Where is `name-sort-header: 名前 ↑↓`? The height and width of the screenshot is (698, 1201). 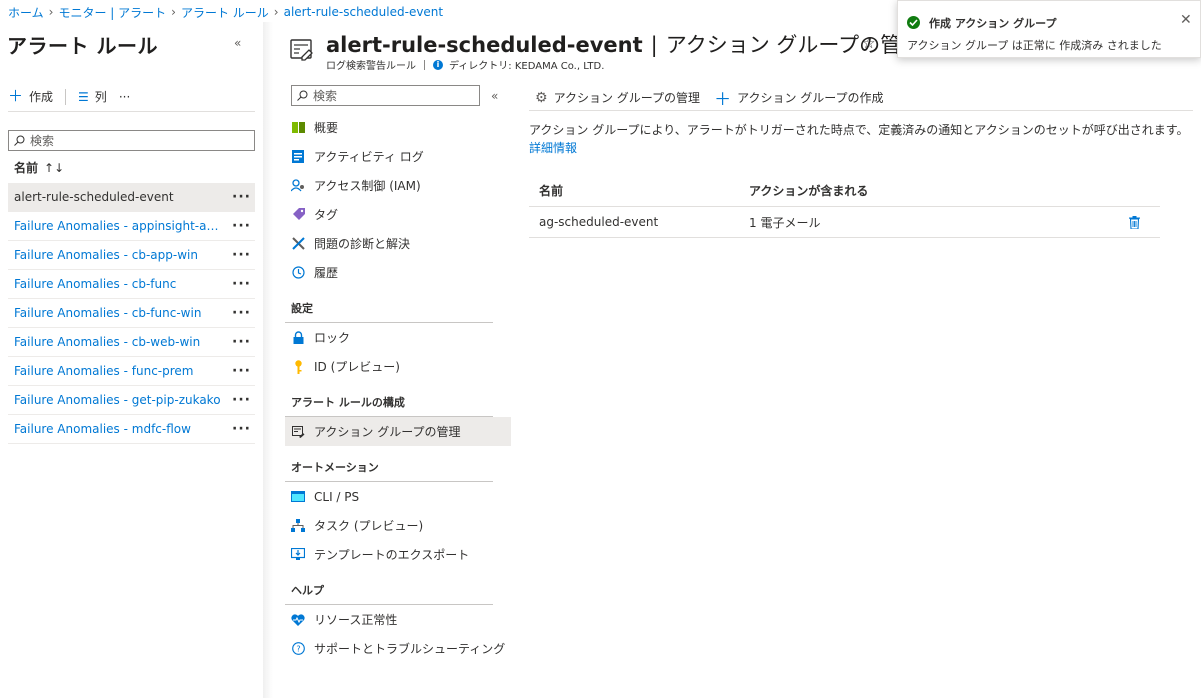 name-sort-header: 名前 ↑↓ is located at coordinates (39, 167).